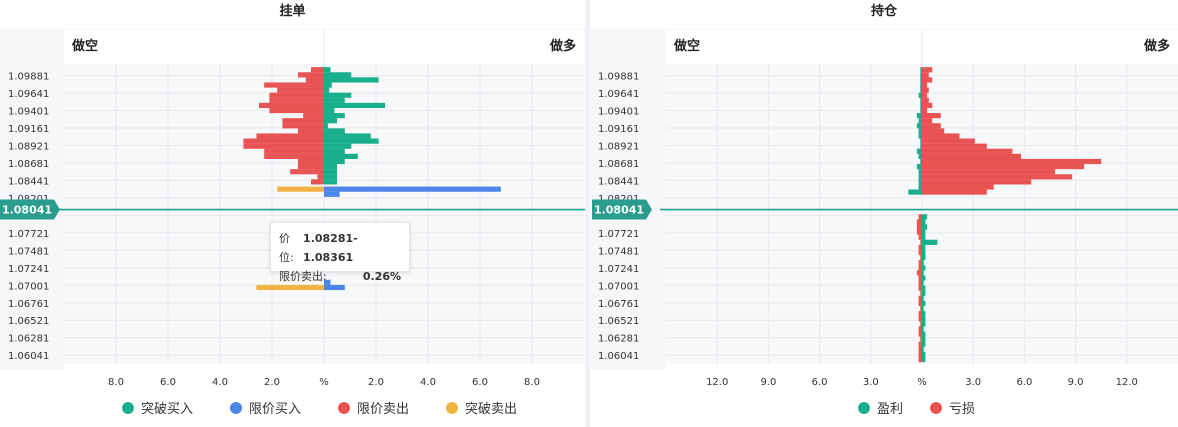 This screenshot has height=427, width=1178. Describe the element at coordinates (962, 409) in the screenshot. I see `legend-label: 亏损` at that location.